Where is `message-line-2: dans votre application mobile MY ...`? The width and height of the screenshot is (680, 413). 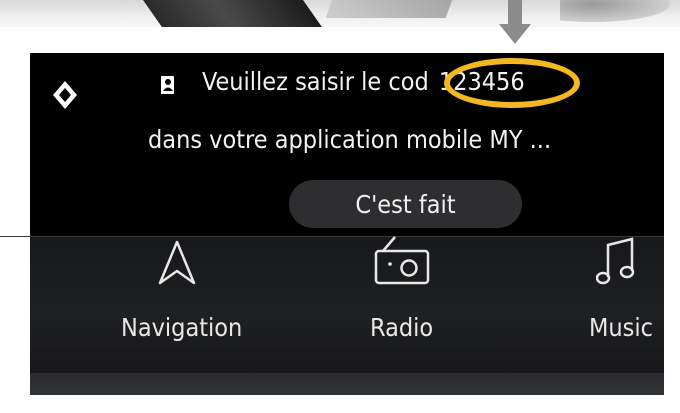
message-line-2: dans votre application mobile MY ... is located at coordinates (350, 139).